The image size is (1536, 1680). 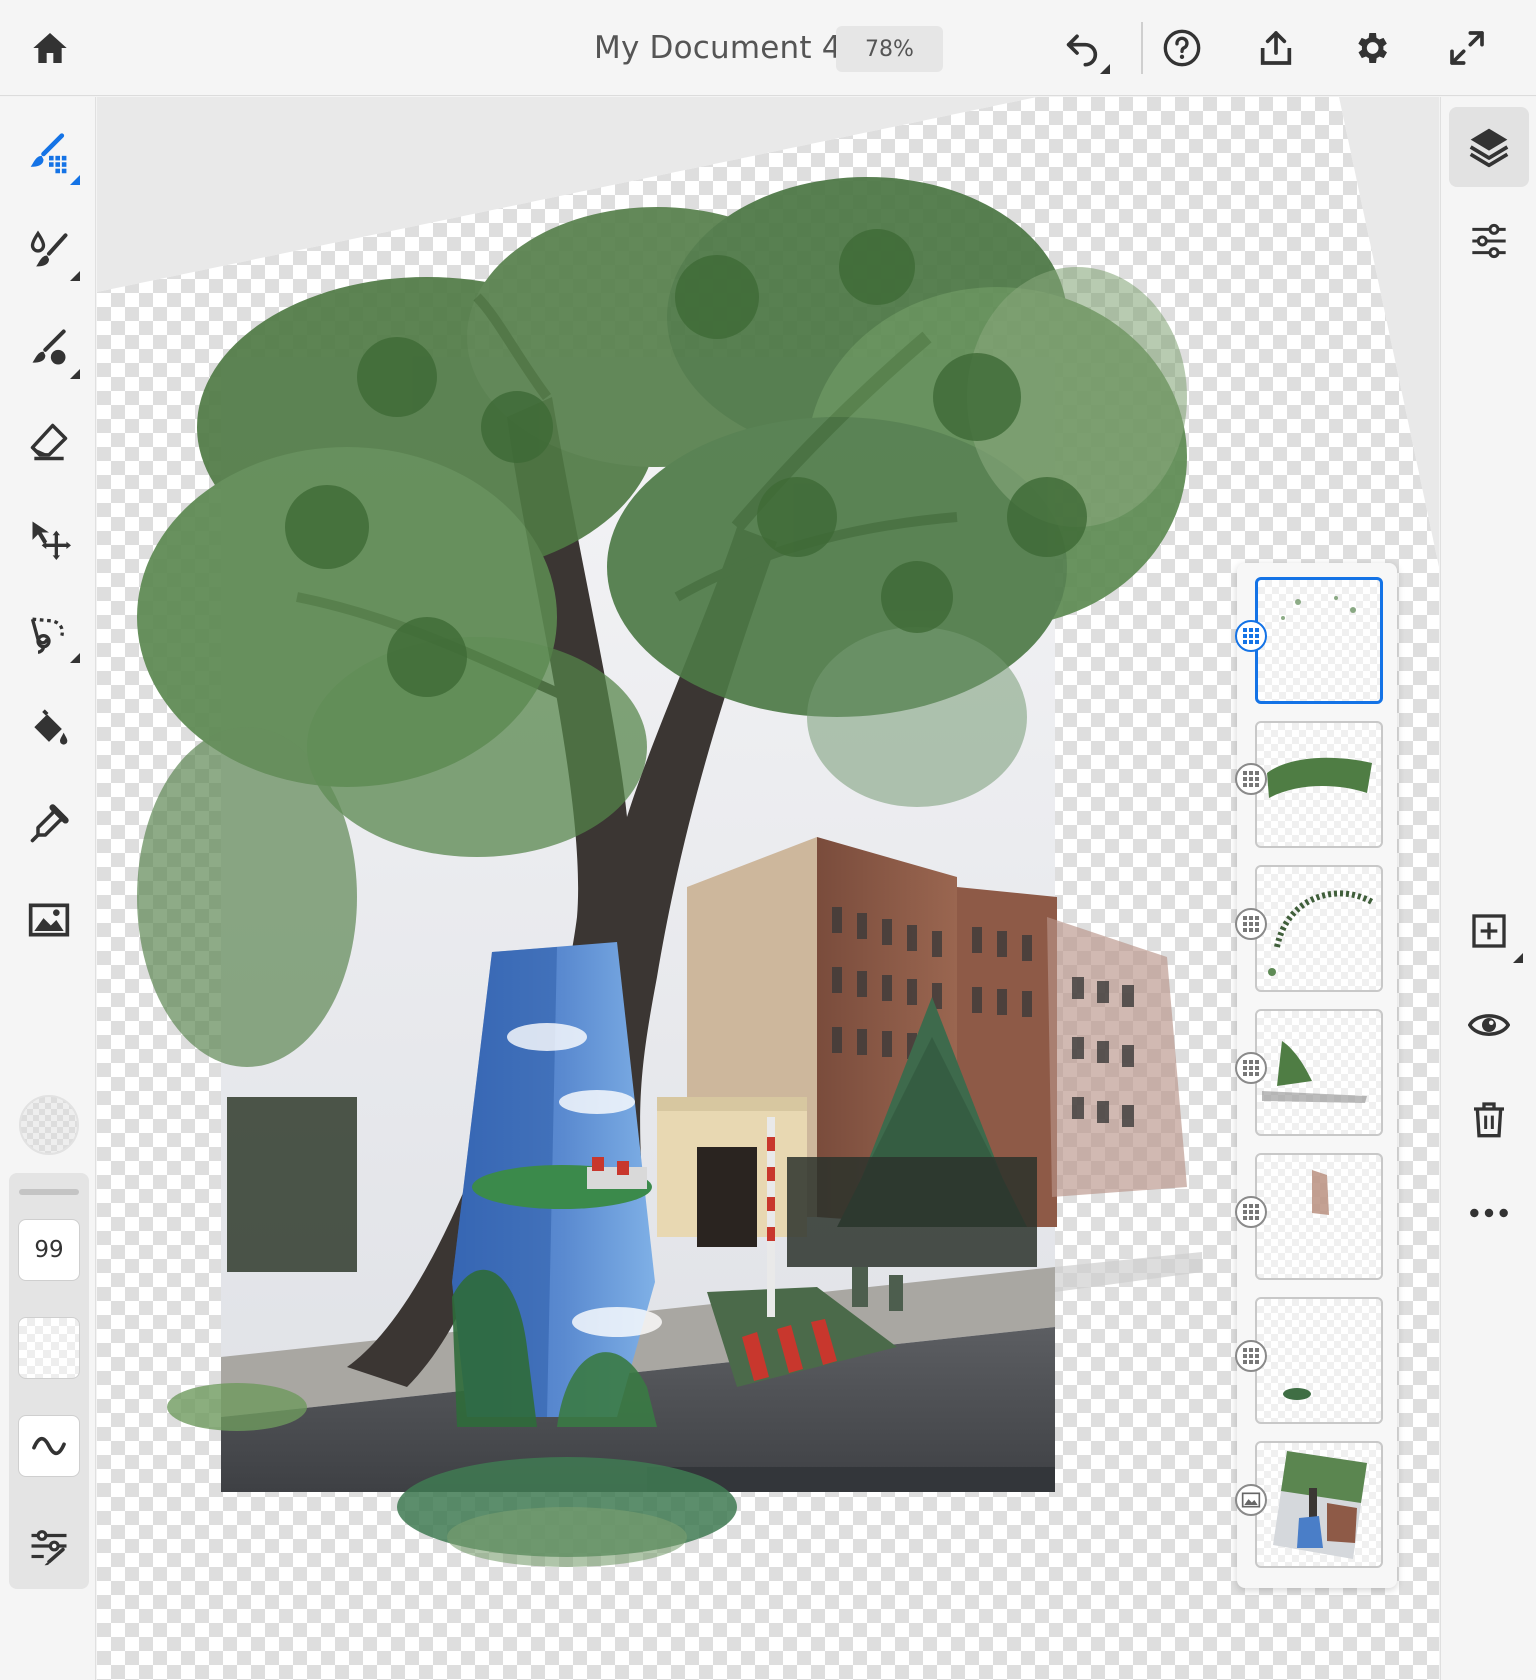 What do you see at coordinates (49, 1546) in the screenshot?
I see `brush-settings-icon` at bounding box center [49, 1546].